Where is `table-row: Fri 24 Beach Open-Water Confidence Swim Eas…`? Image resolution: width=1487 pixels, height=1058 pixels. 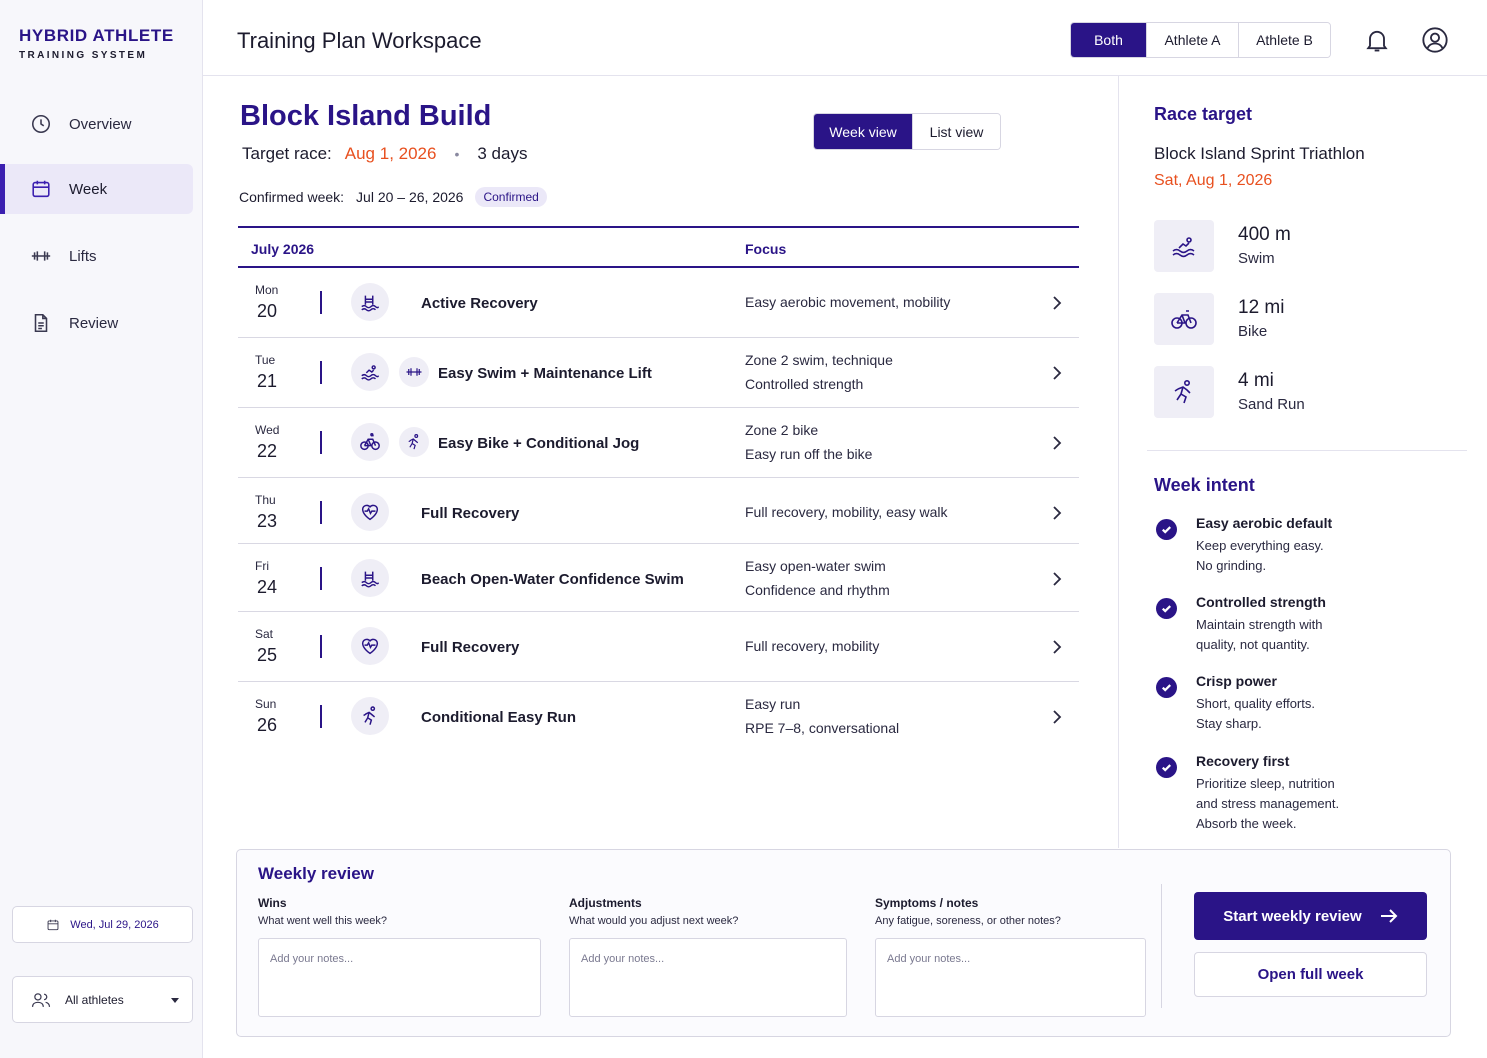 table-row: Fri 24 Beach Open-Water Confidence Swim Eas… is located at coordinates (658, 578).